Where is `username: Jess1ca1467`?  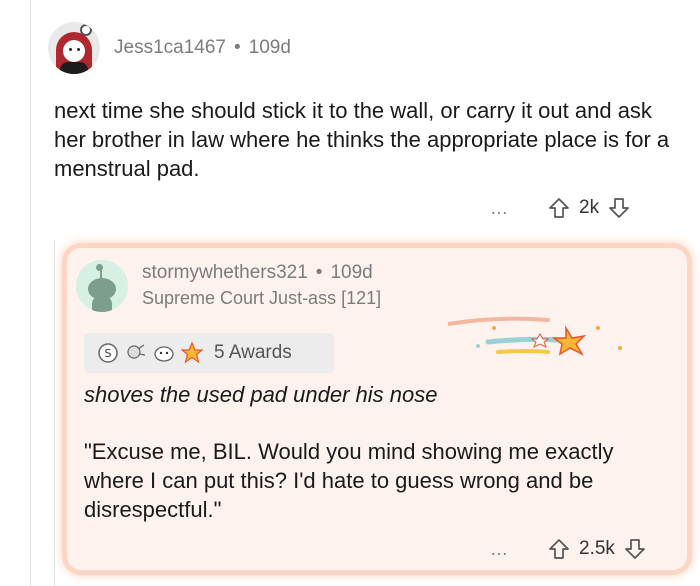 username: Jess1ca1467 is located at coordinates (170, 48).